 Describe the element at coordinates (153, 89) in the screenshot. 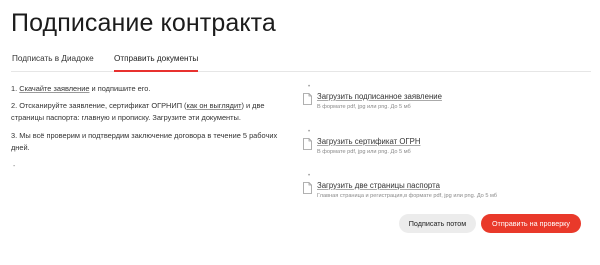

I see `step-1: 1. Скачайте заявление и подпишите его.` at that location.